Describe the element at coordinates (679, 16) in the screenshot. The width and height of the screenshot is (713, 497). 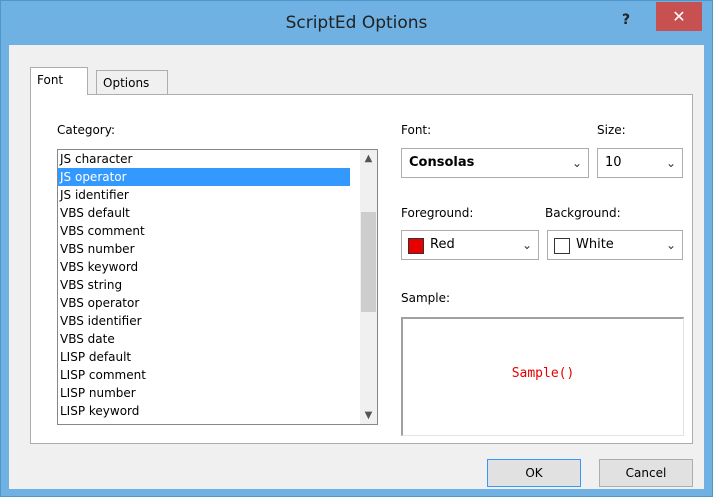
I see `close-button: ✕` at that location.